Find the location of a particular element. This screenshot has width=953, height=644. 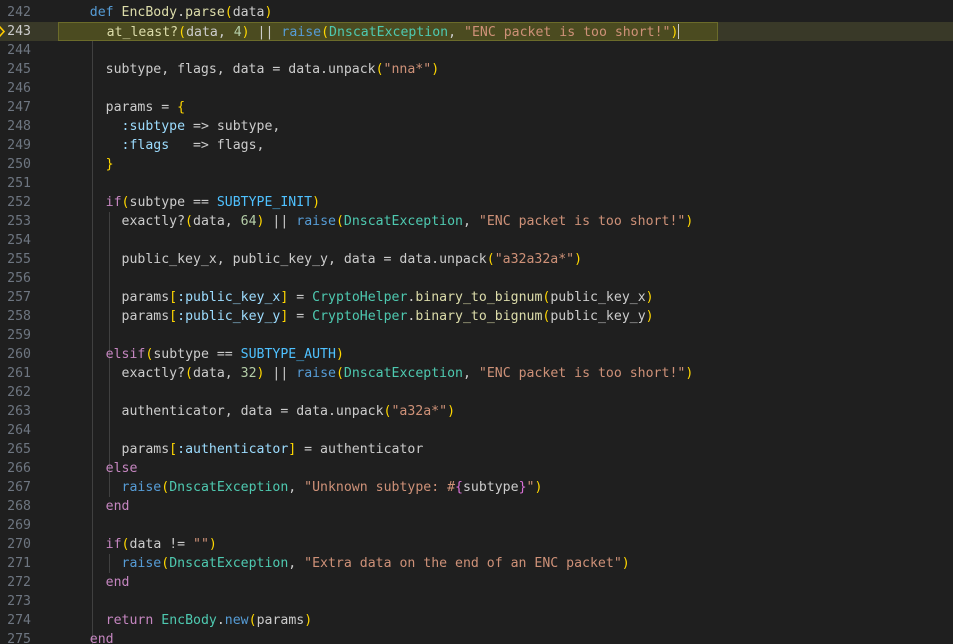

code-token: = is located at coordinates (300, 297).